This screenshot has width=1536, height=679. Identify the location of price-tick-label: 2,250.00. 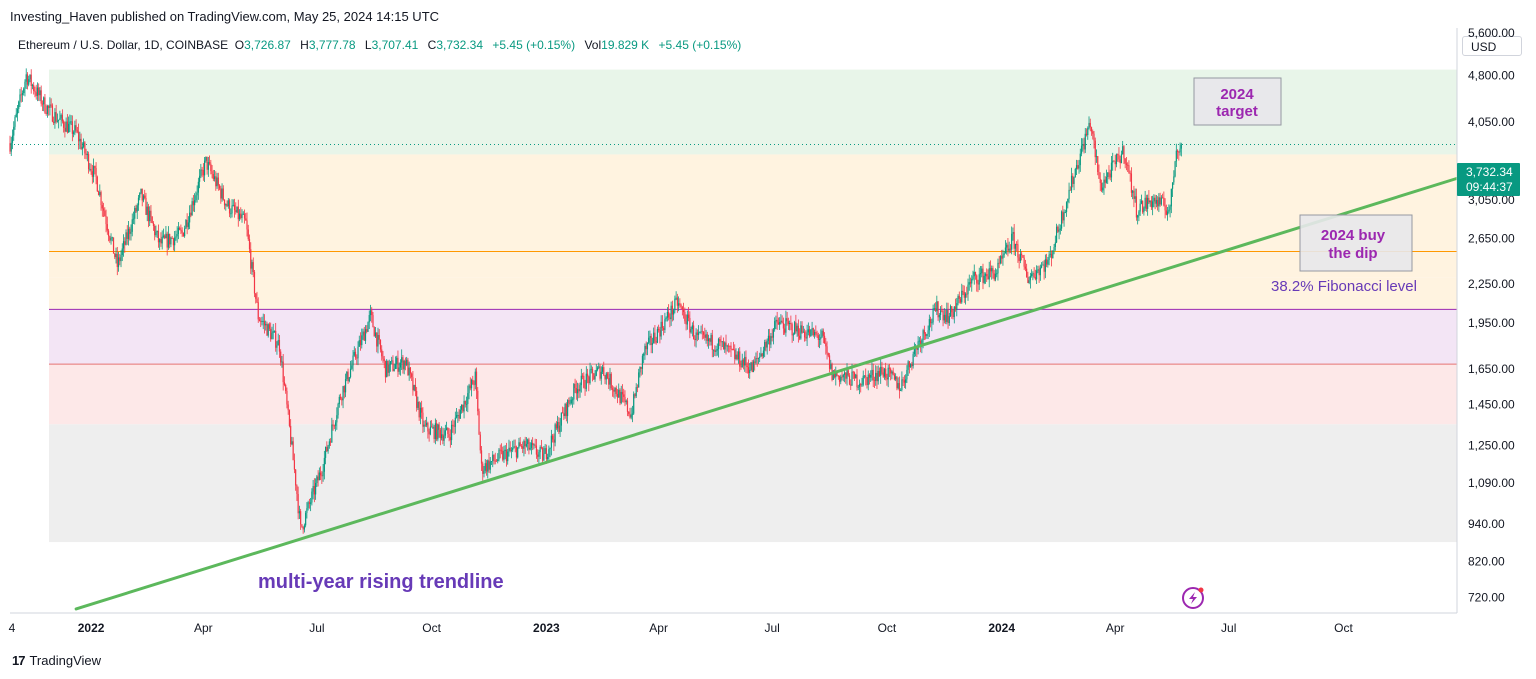
(1491, 284).